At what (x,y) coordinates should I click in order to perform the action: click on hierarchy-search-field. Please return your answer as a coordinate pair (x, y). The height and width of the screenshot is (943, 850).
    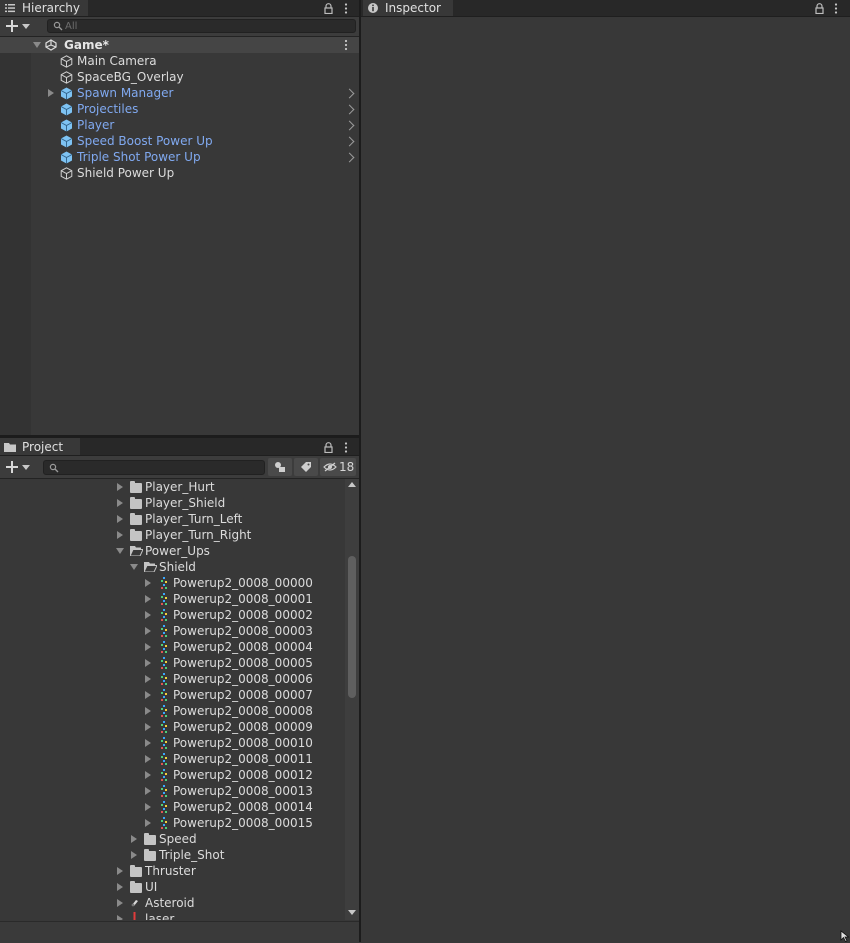
    Looking at the image, I should click on (201, 26).